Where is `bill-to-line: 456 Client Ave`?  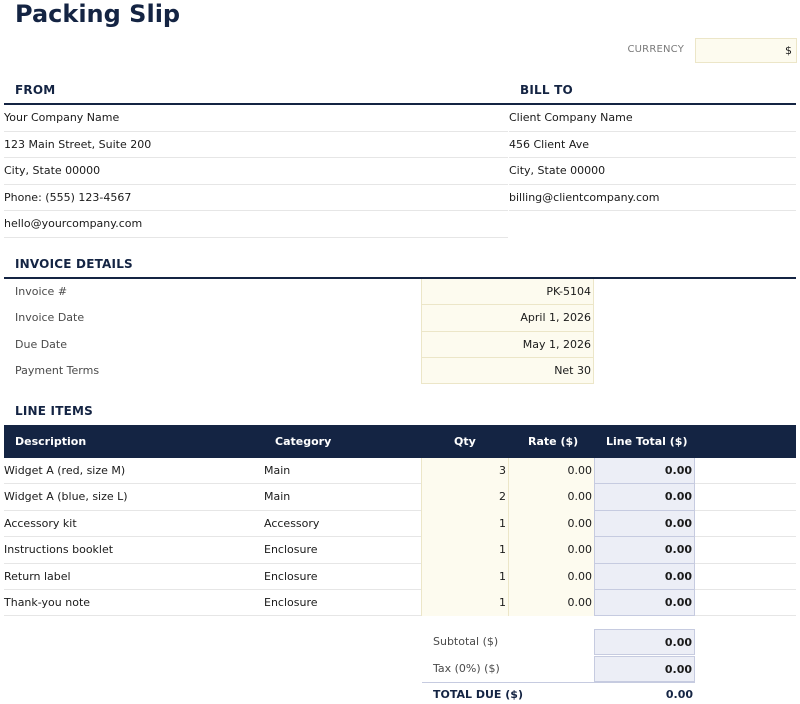
bill-to-line: 456 Client Ave is located at coordinates (652, 145).